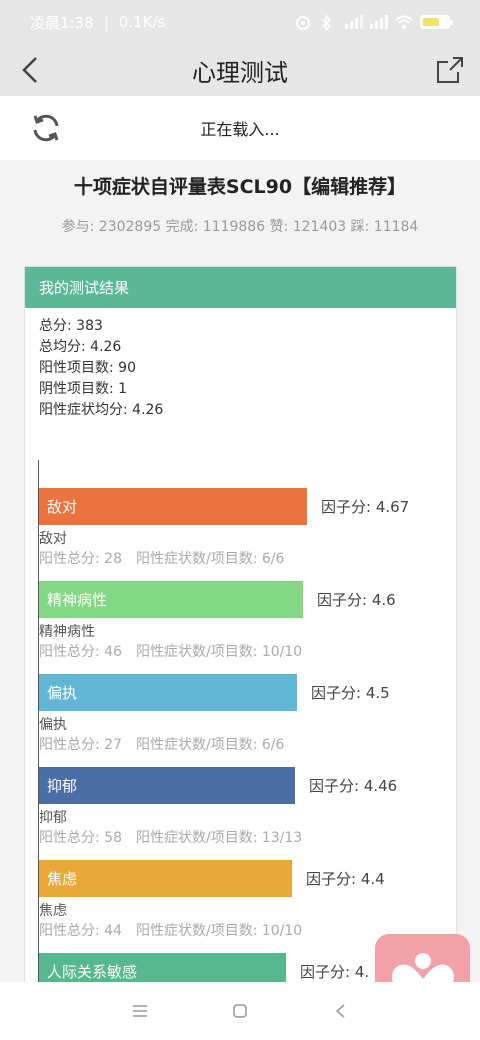 Image resolution: width=480 pixels, height=1040 pixels. I want to click on factor-detail: 阳性总分: 58 阳性症状数/项目数: 13/13, so click(170, 837).